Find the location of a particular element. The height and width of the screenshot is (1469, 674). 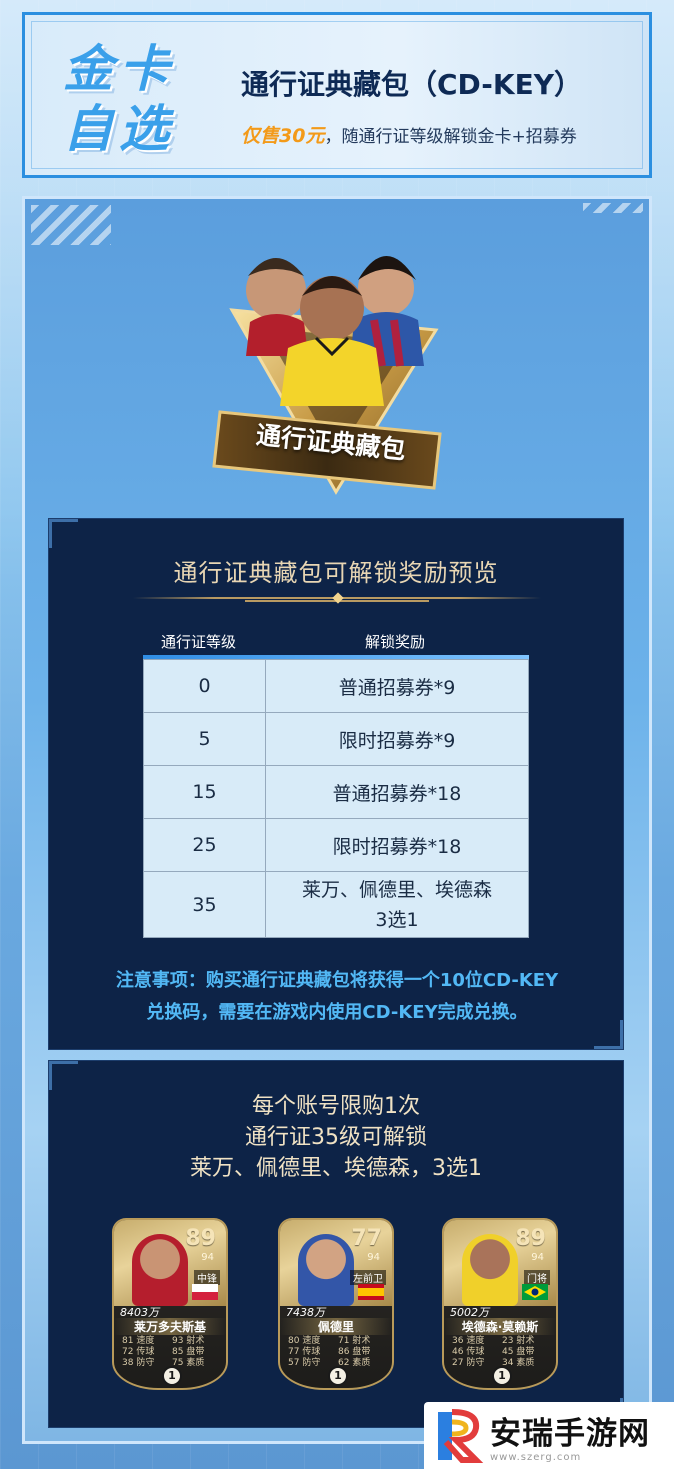

position-badge: 门将 is located at coordinates (537, 1277).